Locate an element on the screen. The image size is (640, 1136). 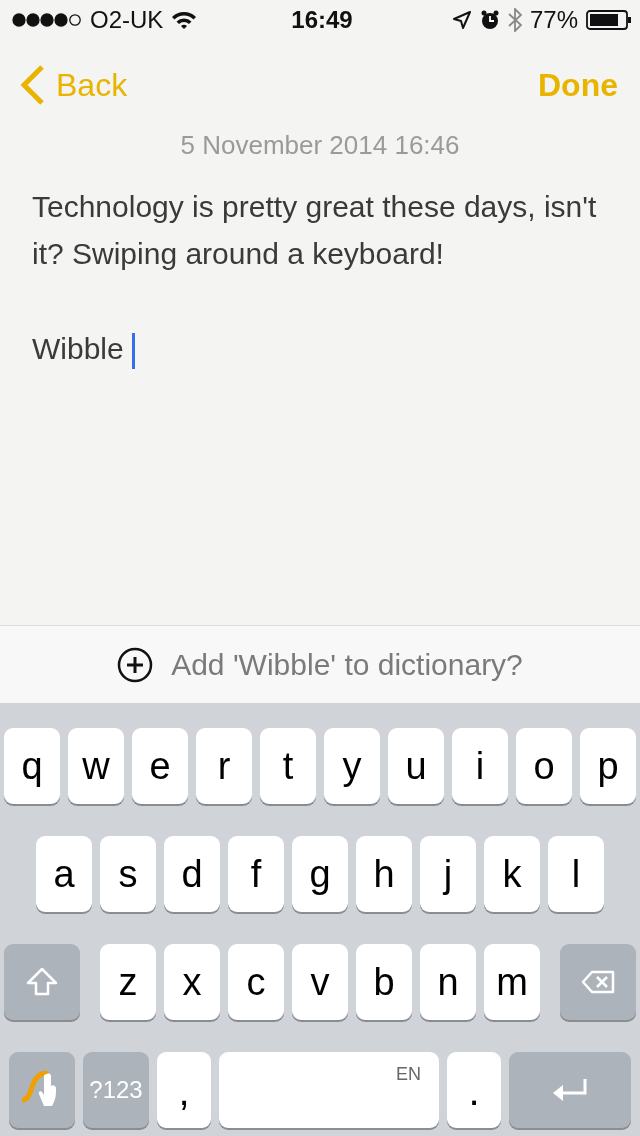
key: j is located at coordinates (448, 874).